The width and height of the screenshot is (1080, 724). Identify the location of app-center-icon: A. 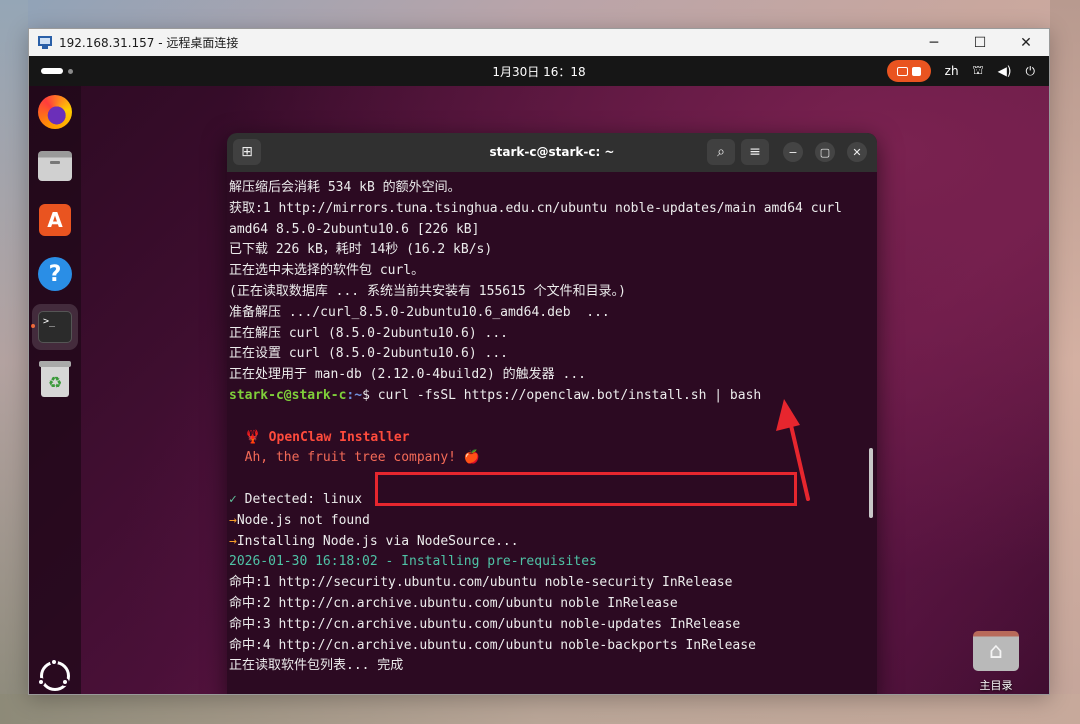
(55, 220).